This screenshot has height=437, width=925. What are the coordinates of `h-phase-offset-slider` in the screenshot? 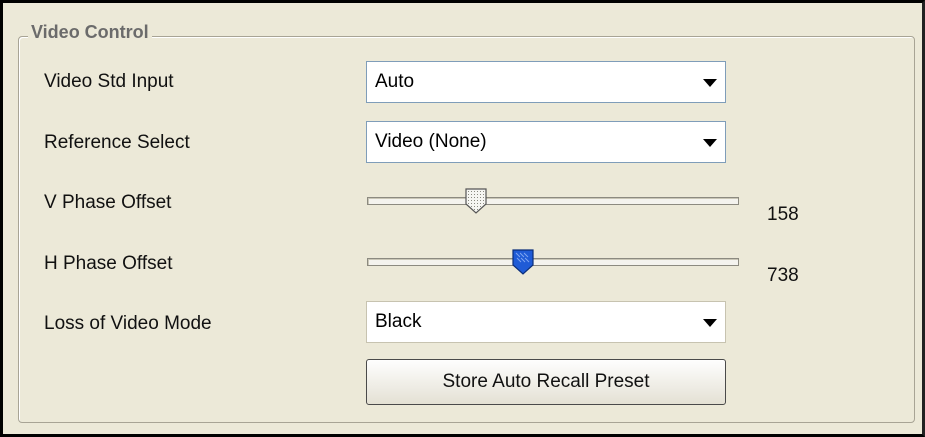 It's located at (553, 262).